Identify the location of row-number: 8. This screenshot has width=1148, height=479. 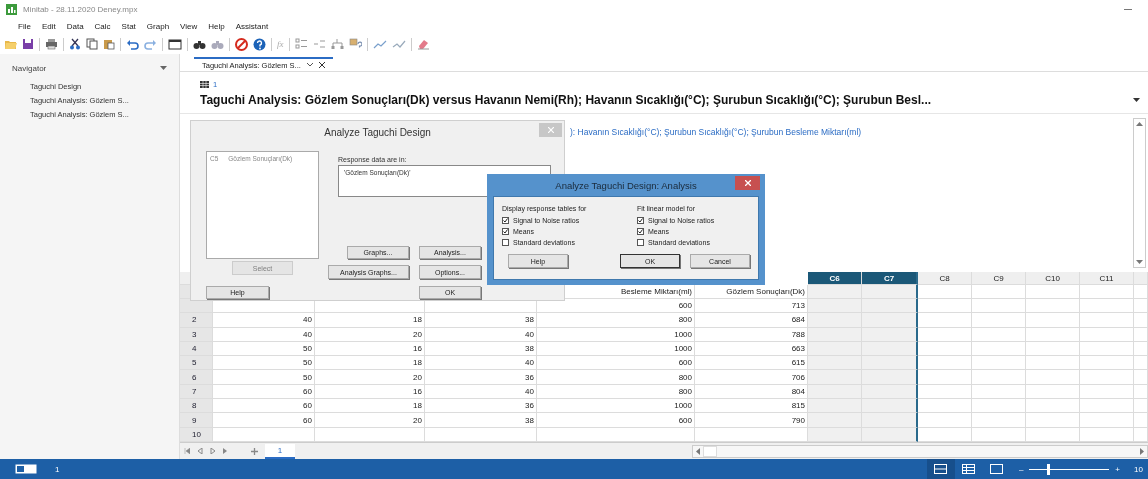
(196, 406).